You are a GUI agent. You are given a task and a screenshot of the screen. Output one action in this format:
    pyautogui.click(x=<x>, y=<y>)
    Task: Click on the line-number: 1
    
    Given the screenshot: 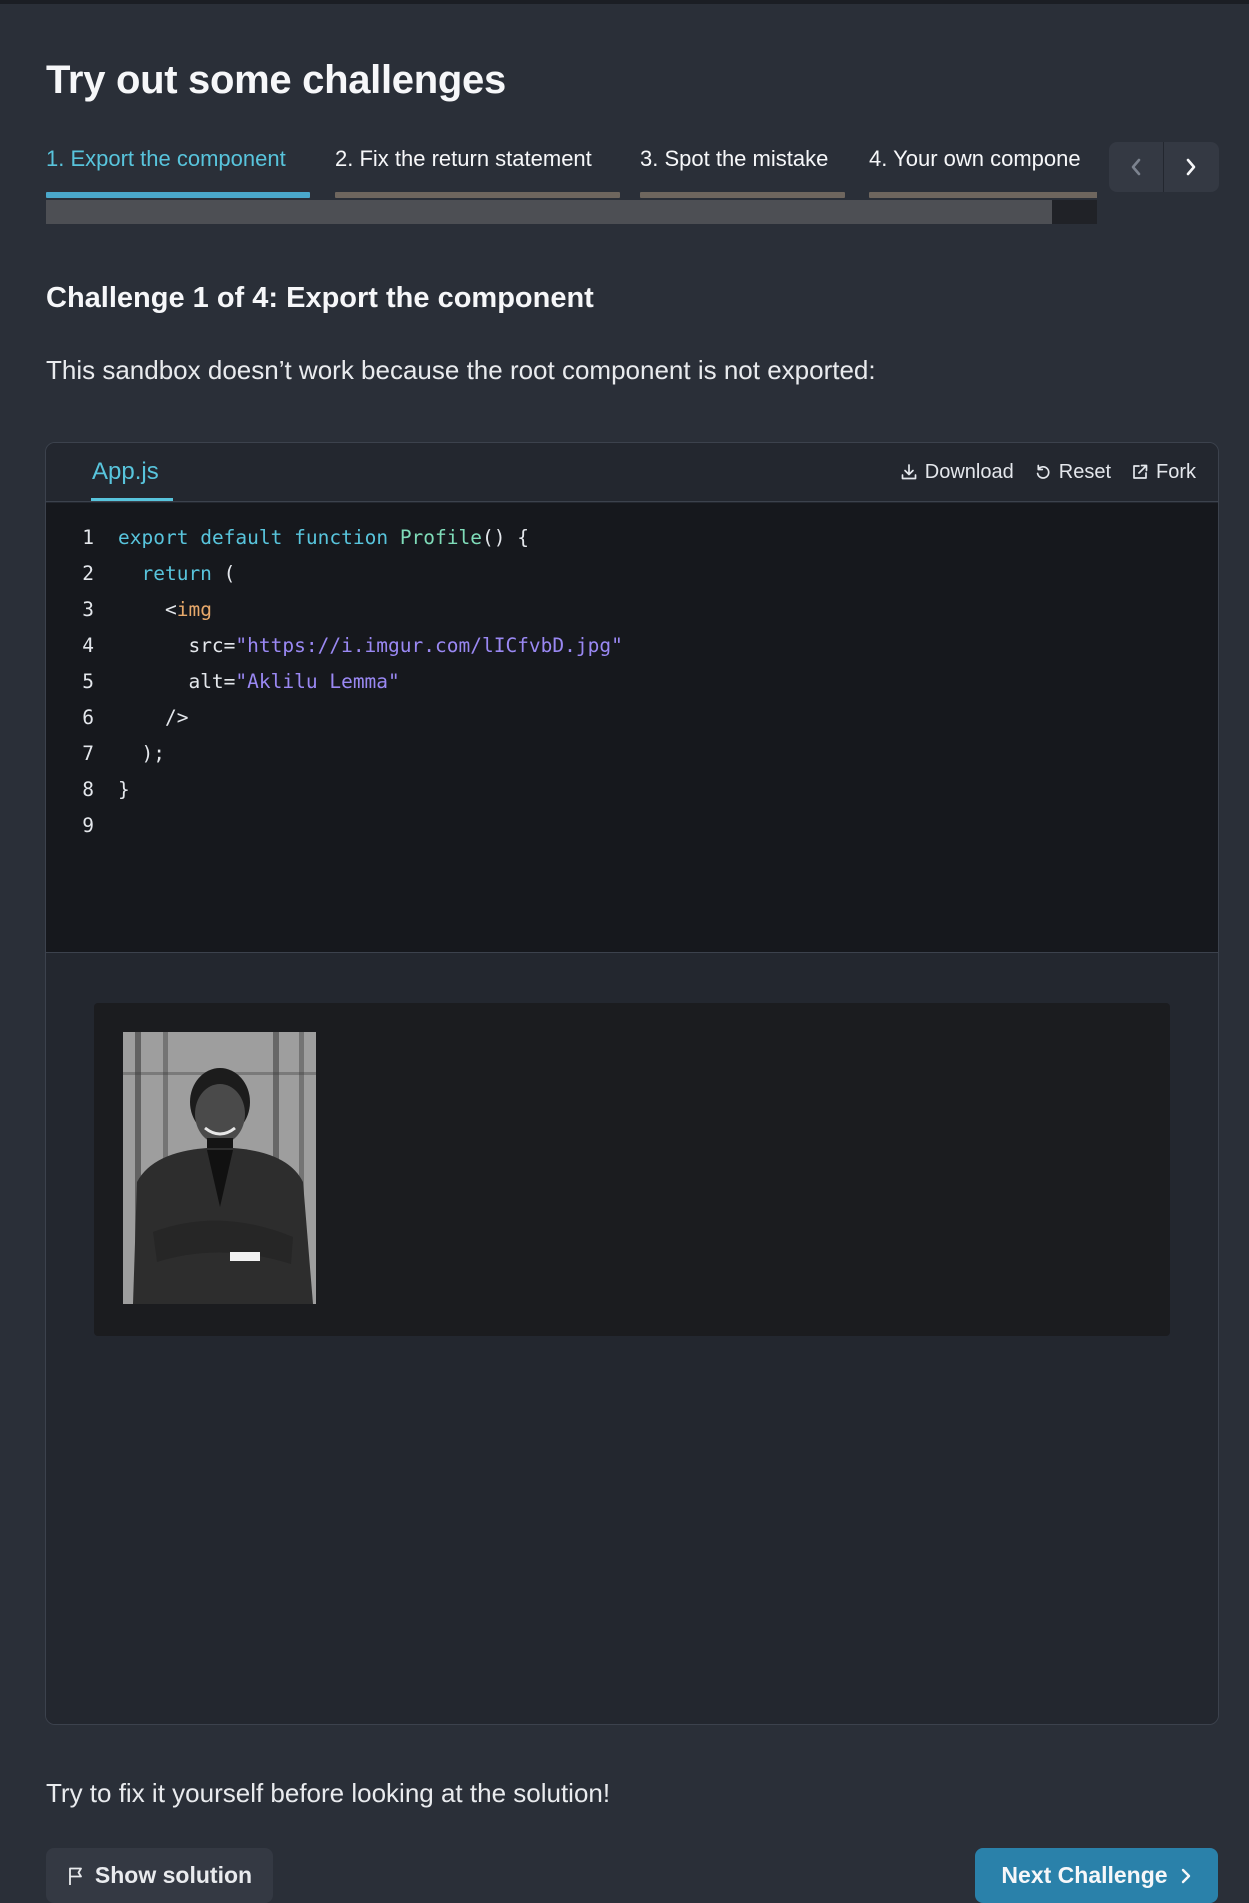 What is the action you would take?
    pyautogui.click(x=88, y=537)
    